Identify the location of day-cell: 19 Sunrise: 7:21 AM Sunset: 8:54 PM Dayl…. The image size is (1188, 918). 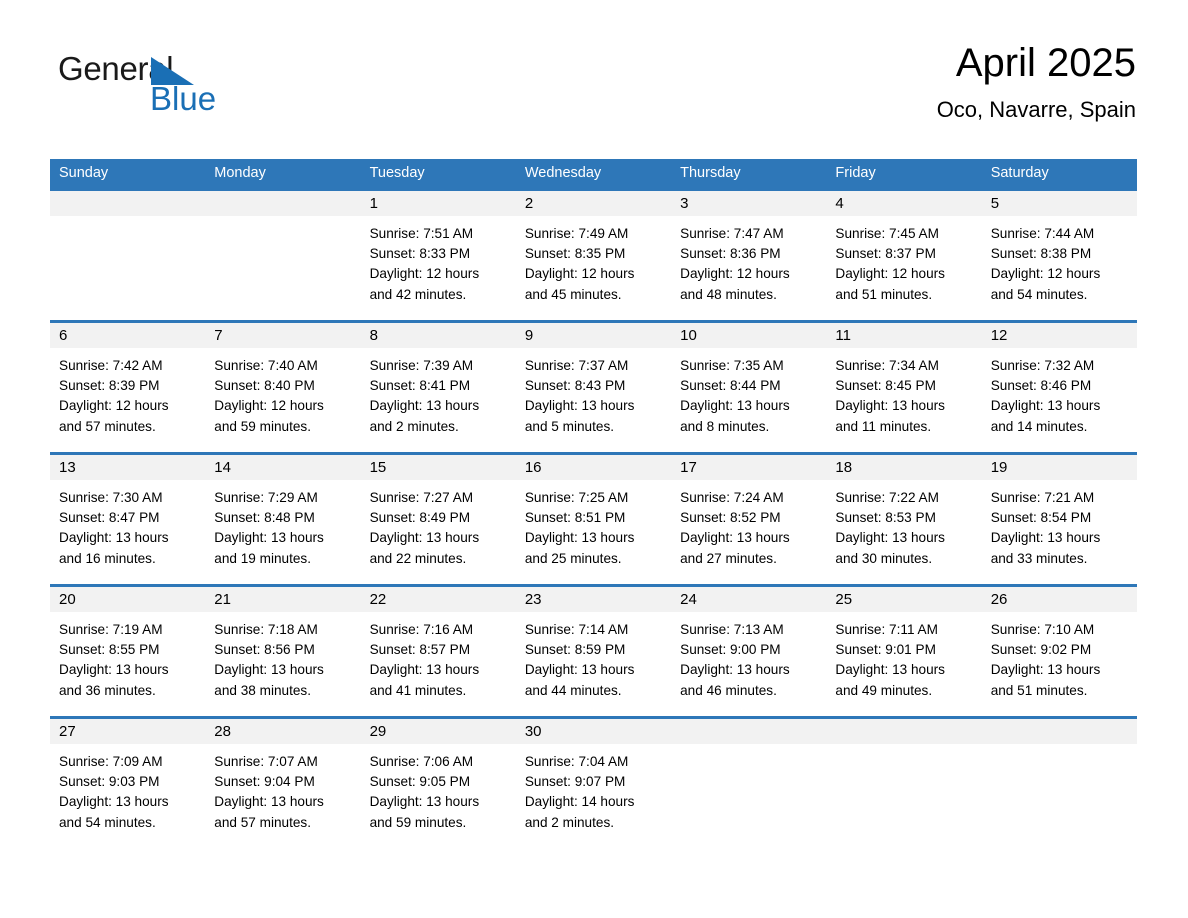
(1059, 519).